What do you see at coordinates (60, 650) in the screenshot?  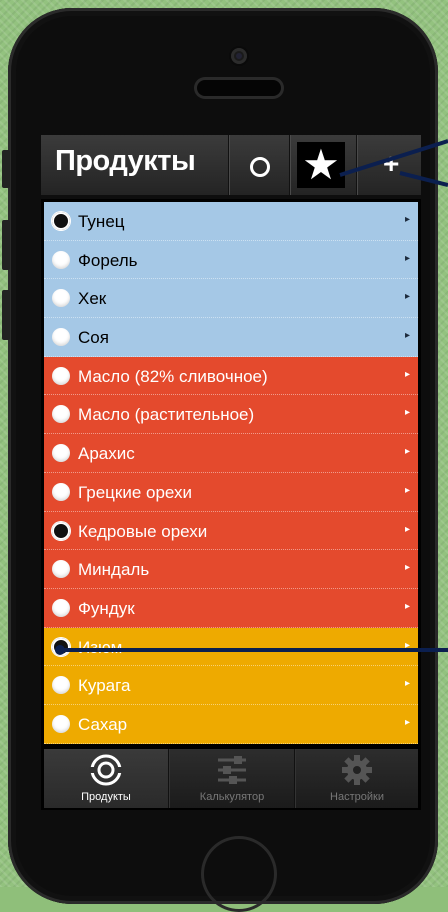 I see `annotation-dot` at bounding box center [60, 650].